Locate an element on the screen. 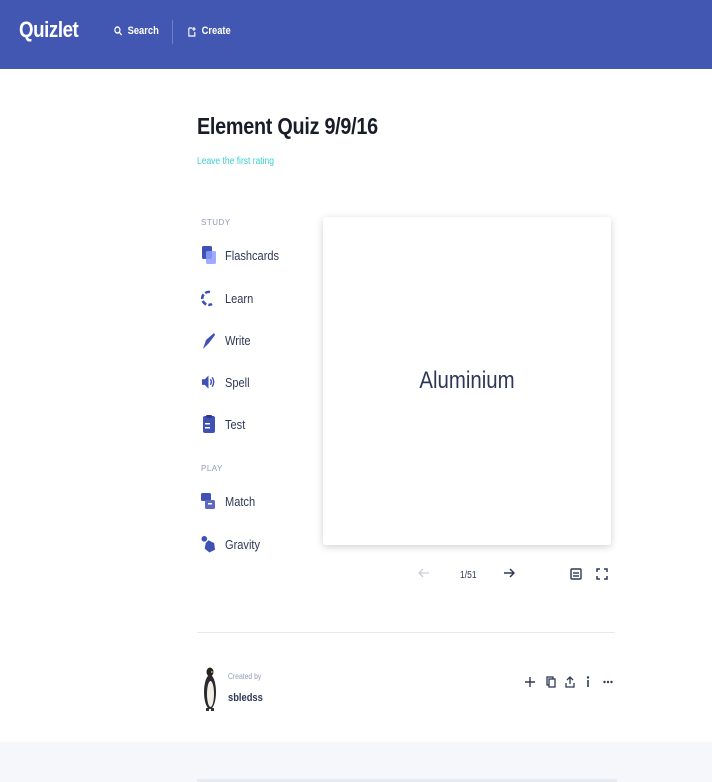 The height and width of the screenshot is (782, 712). search-icon is located at coordinates (118, 31).